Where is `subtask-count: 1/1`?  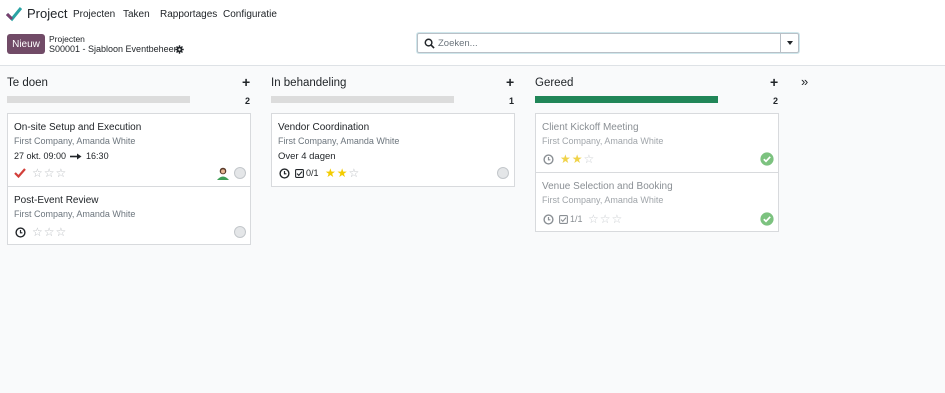 subtask-count: 1/1 is located at coordinates (576, 219).